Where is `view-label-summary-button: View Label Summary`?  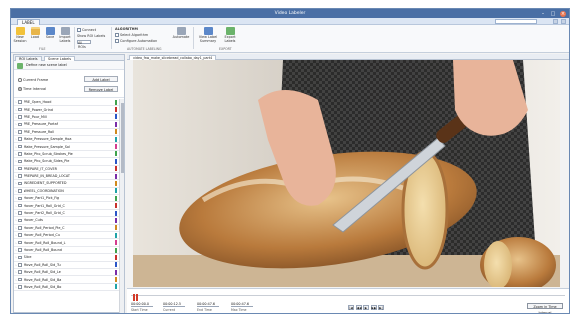
view-label-summary-button: View Label Summary is located at coordinates (208, 35).